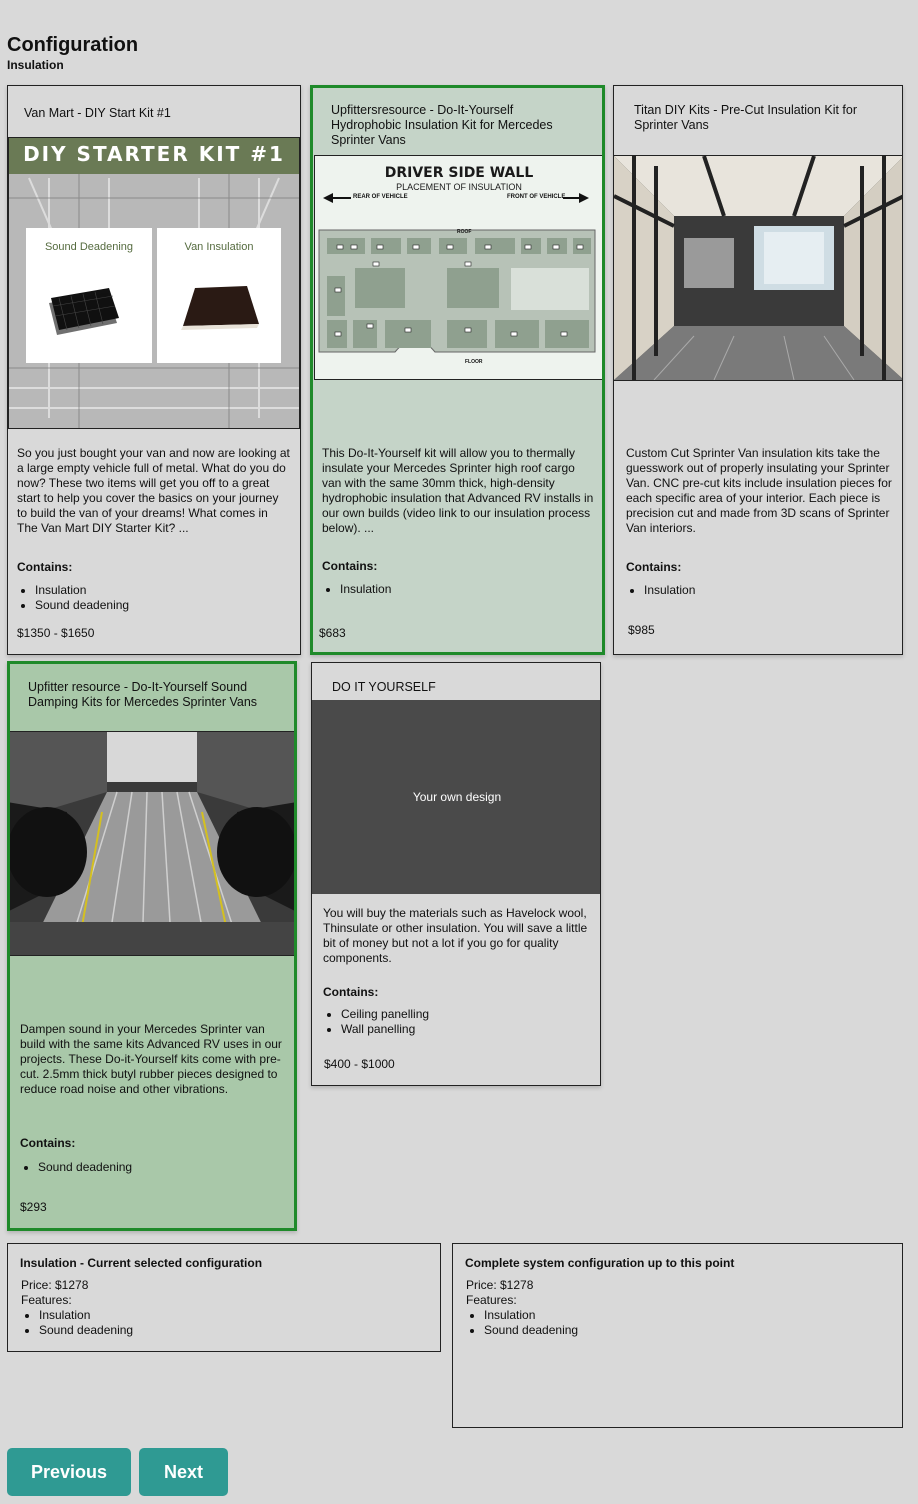 The height and width of the screenshot is (1504, 918). I want to click on diagram-subheading: PLACEMENT OF INSULATION, so click(459, 187).